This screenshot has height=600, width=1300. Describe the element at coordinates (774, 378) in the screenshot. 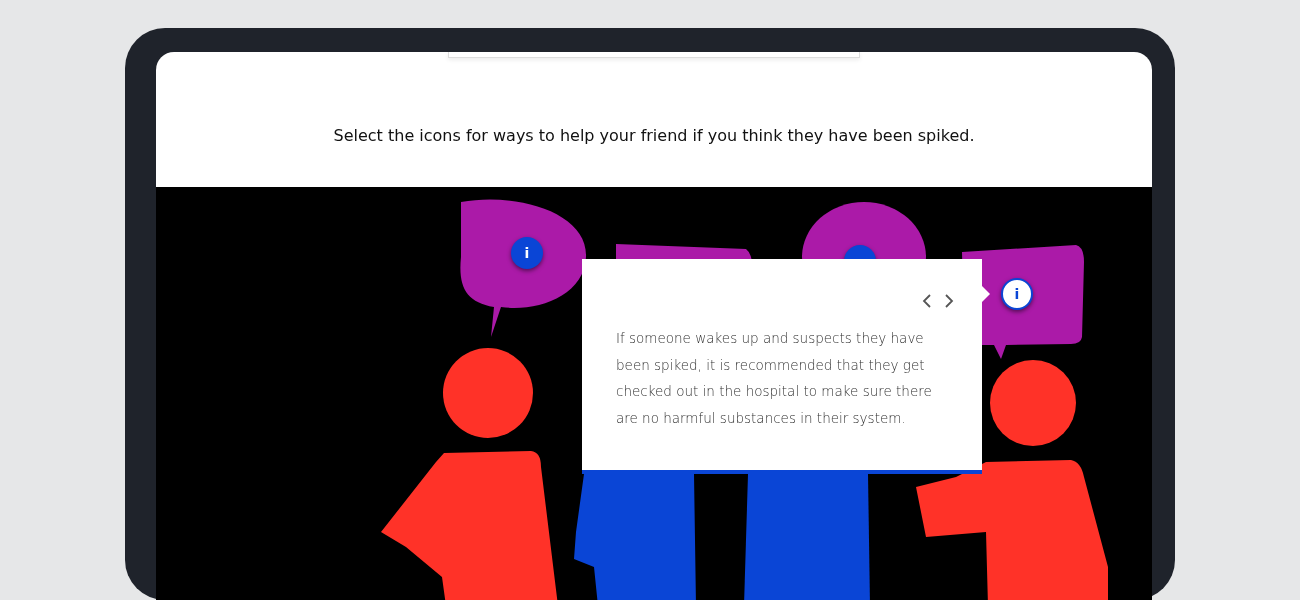

I see `popup-text: If someone wakes up and suspects they have been spiked, it is recommended that they get checked out in the hospital to make sure there are no harmful substances in their system.` at that location.